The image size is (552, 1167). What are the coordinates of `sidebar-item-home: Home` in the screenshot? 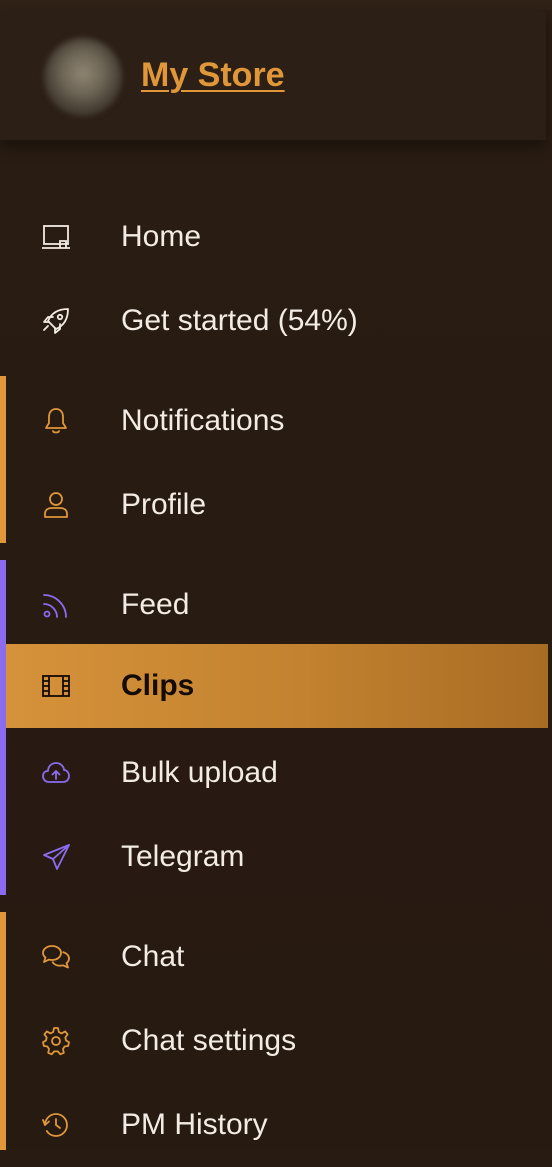 It's located at (277, 237).